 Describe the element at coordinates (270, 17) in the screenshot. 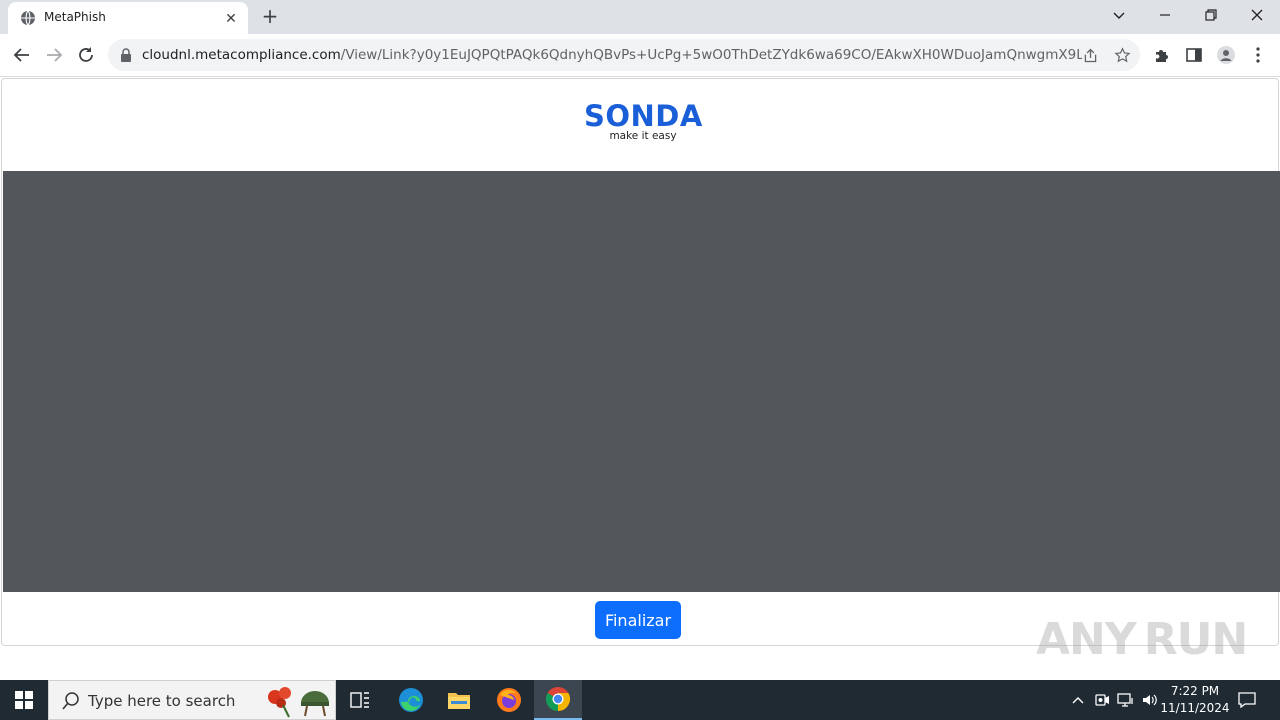

I see `new-tab-button: +` at that location.